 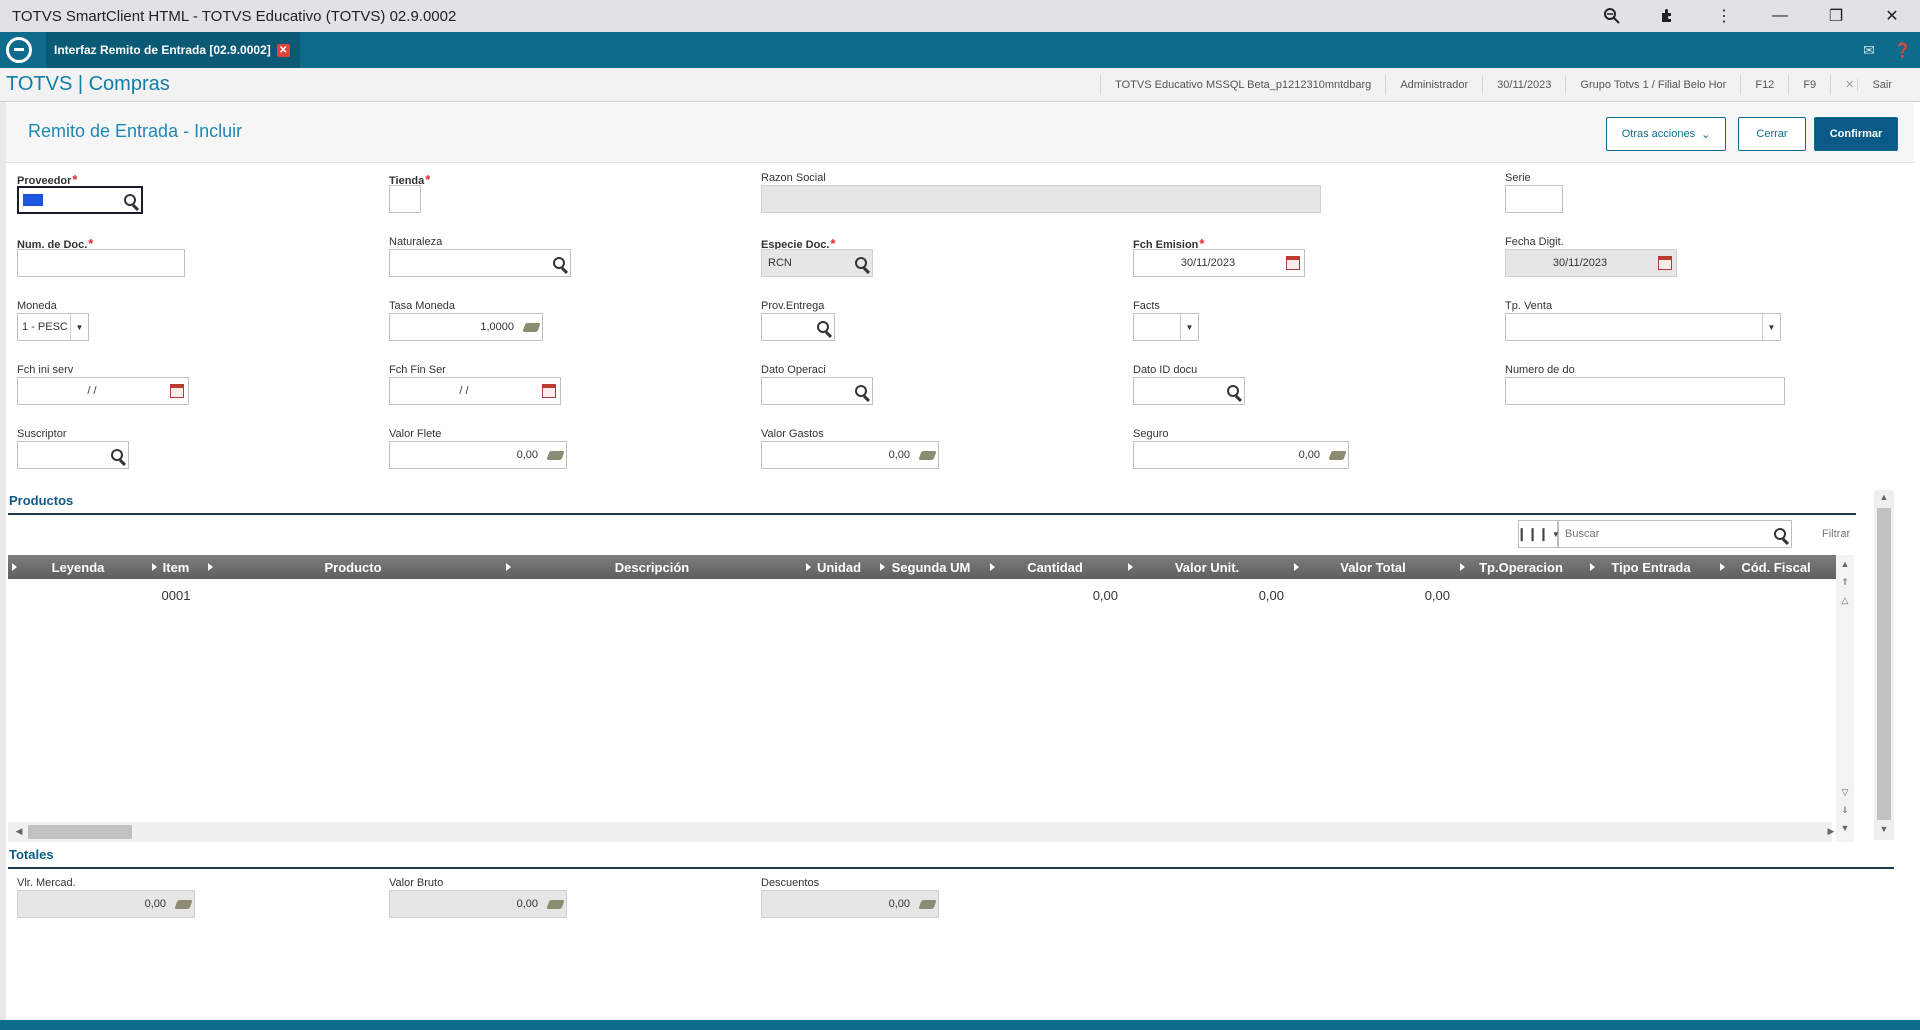 What do you see at coordinates (817, 263) in the screenshot?
I see `especie-doc-field: RCN` at bounding box center [817, 263].